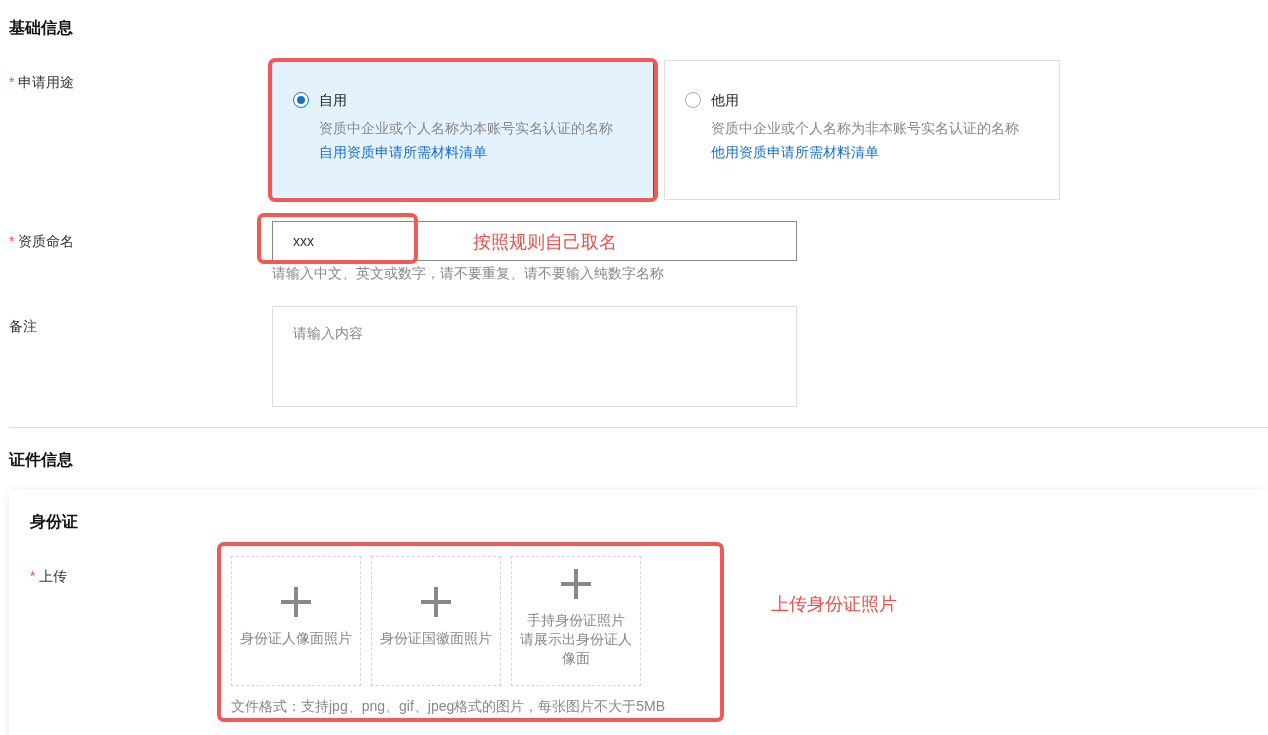 The width and height of the screenshot is (1268, 735). I want to click on field-label: 备注, so click(23, 326).